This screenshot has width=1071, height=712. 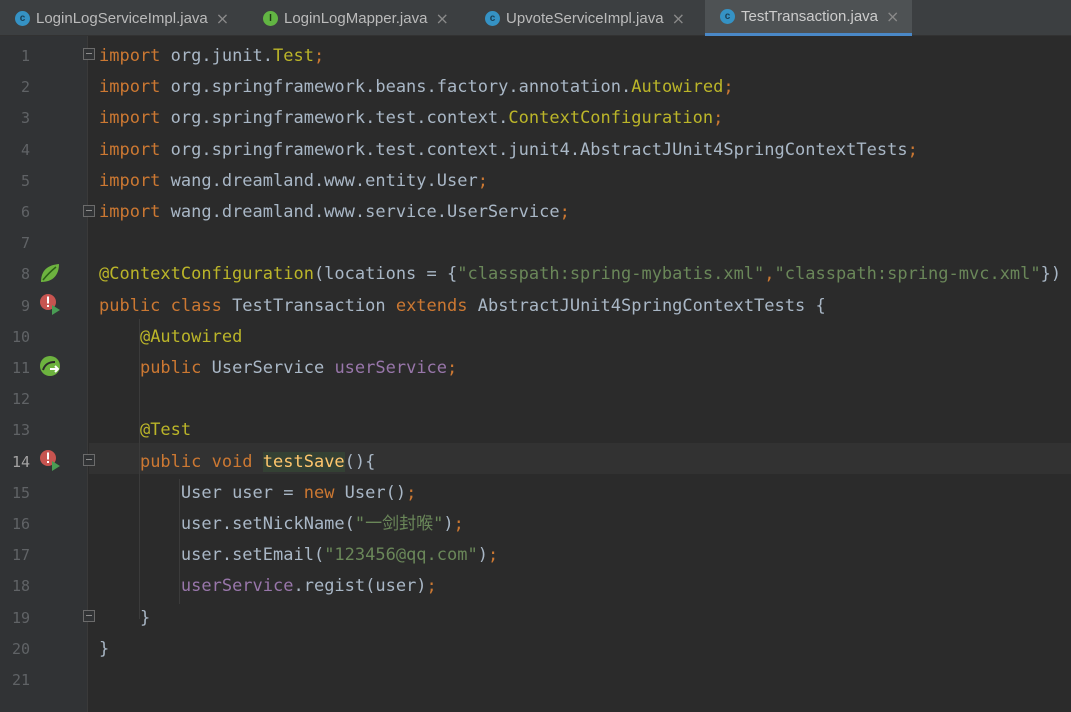 I want to click on tab-upvote-service-impl: c UpvoteServiceImpl.java ×, so click(x=587, y=18).